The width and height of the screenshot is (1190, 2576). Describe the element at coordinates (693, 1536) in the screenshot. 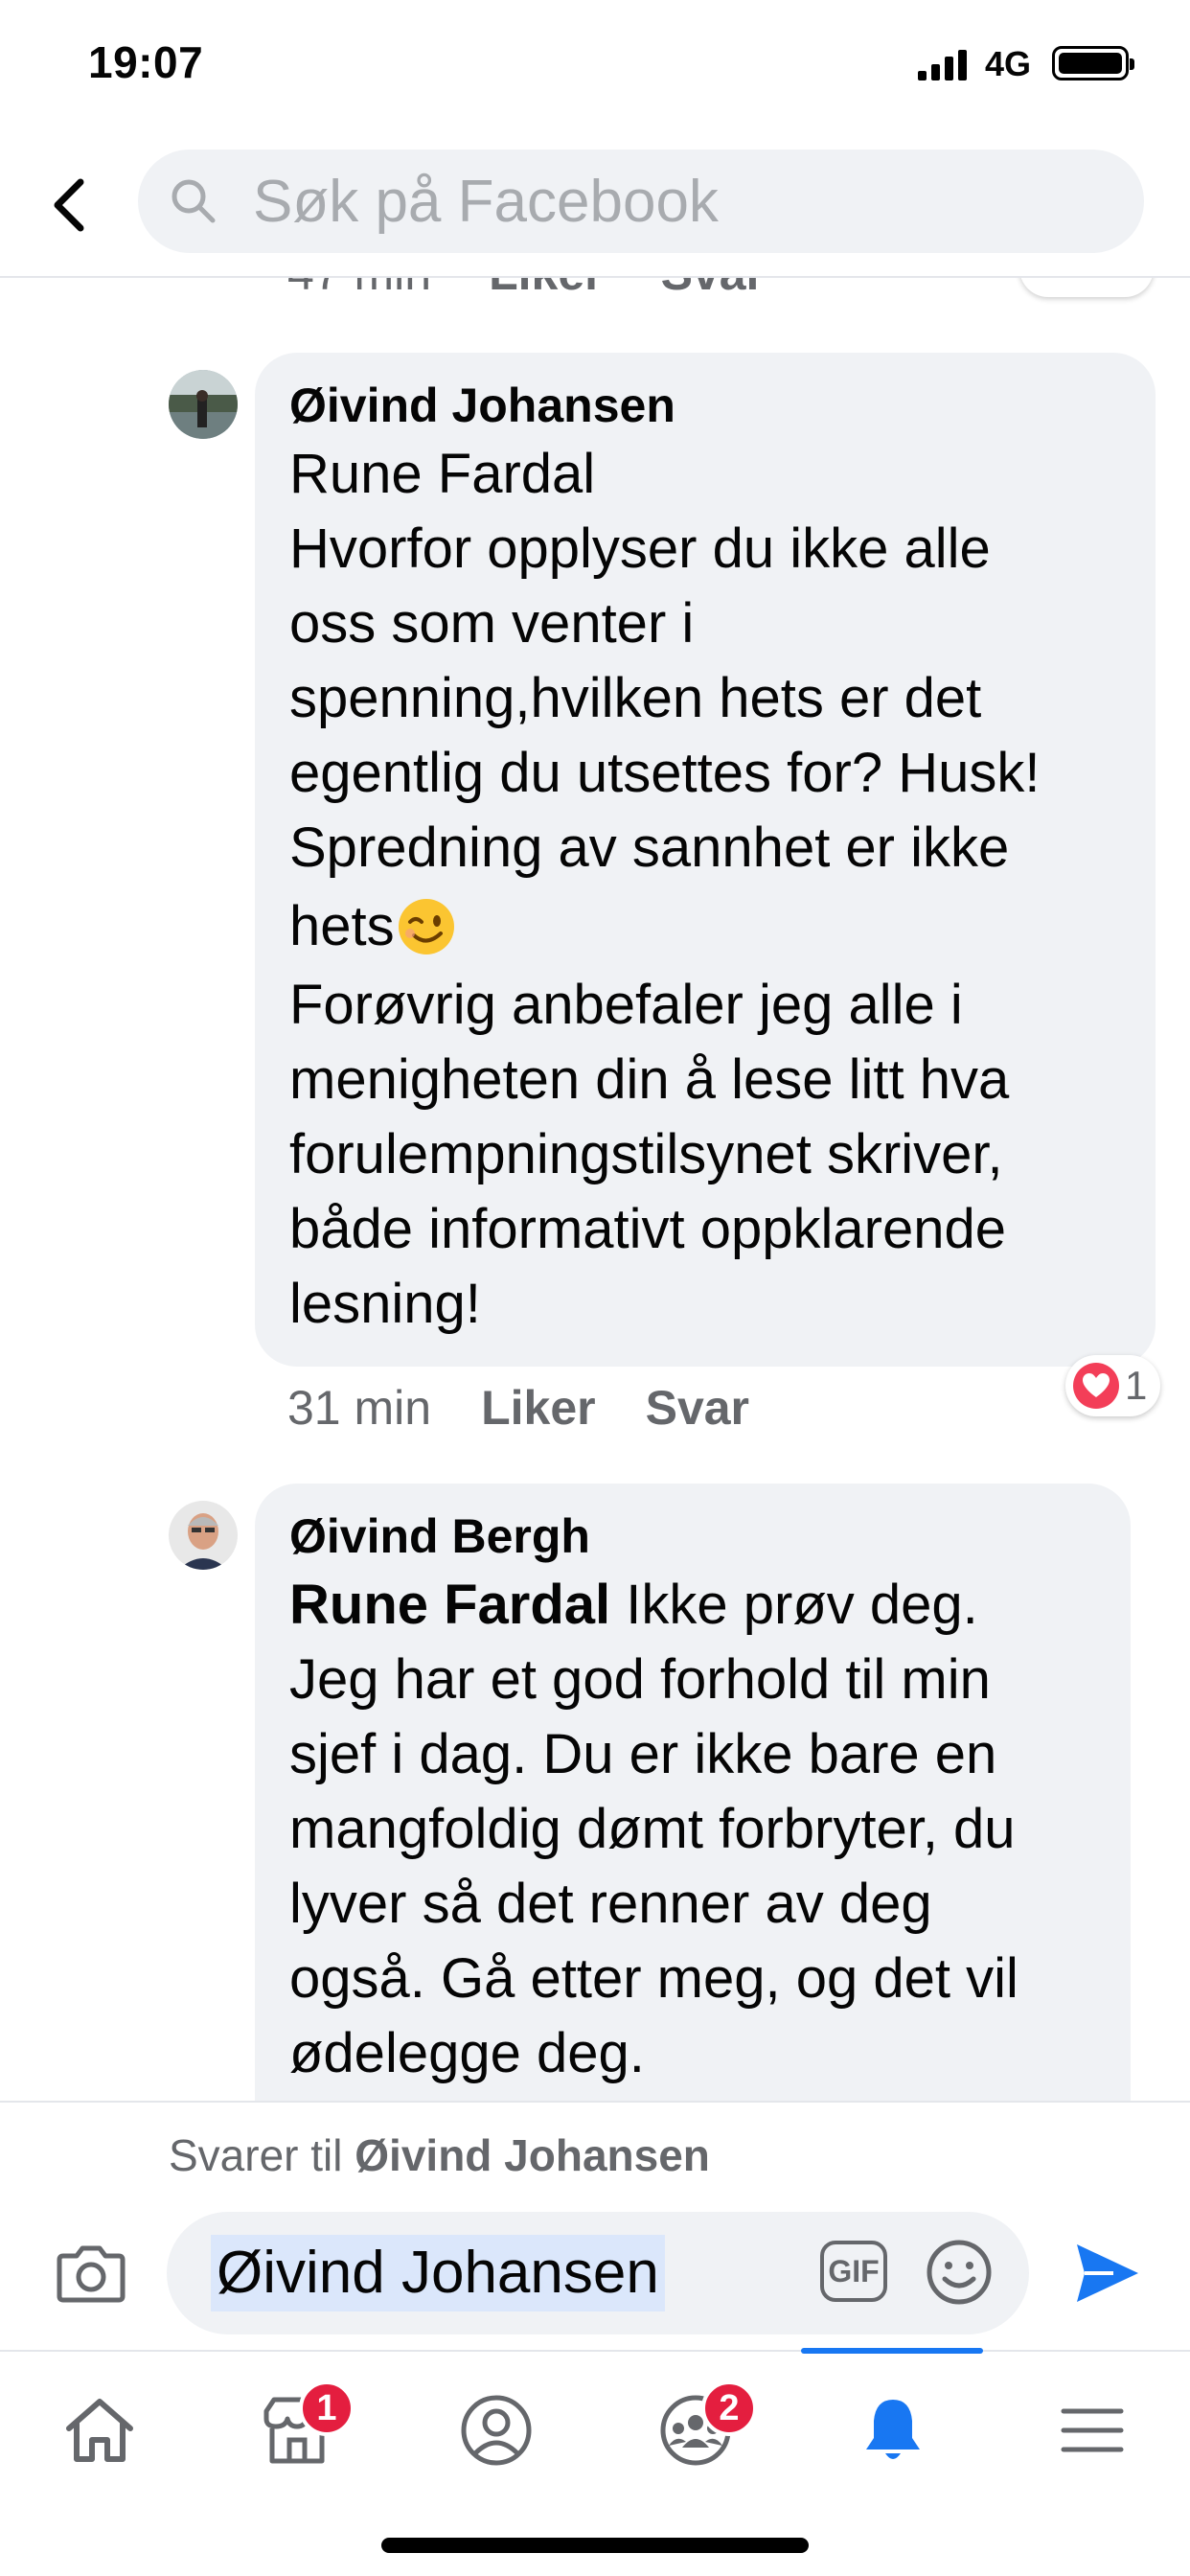

I see `comment-author: Øivind Bergh` at that location.